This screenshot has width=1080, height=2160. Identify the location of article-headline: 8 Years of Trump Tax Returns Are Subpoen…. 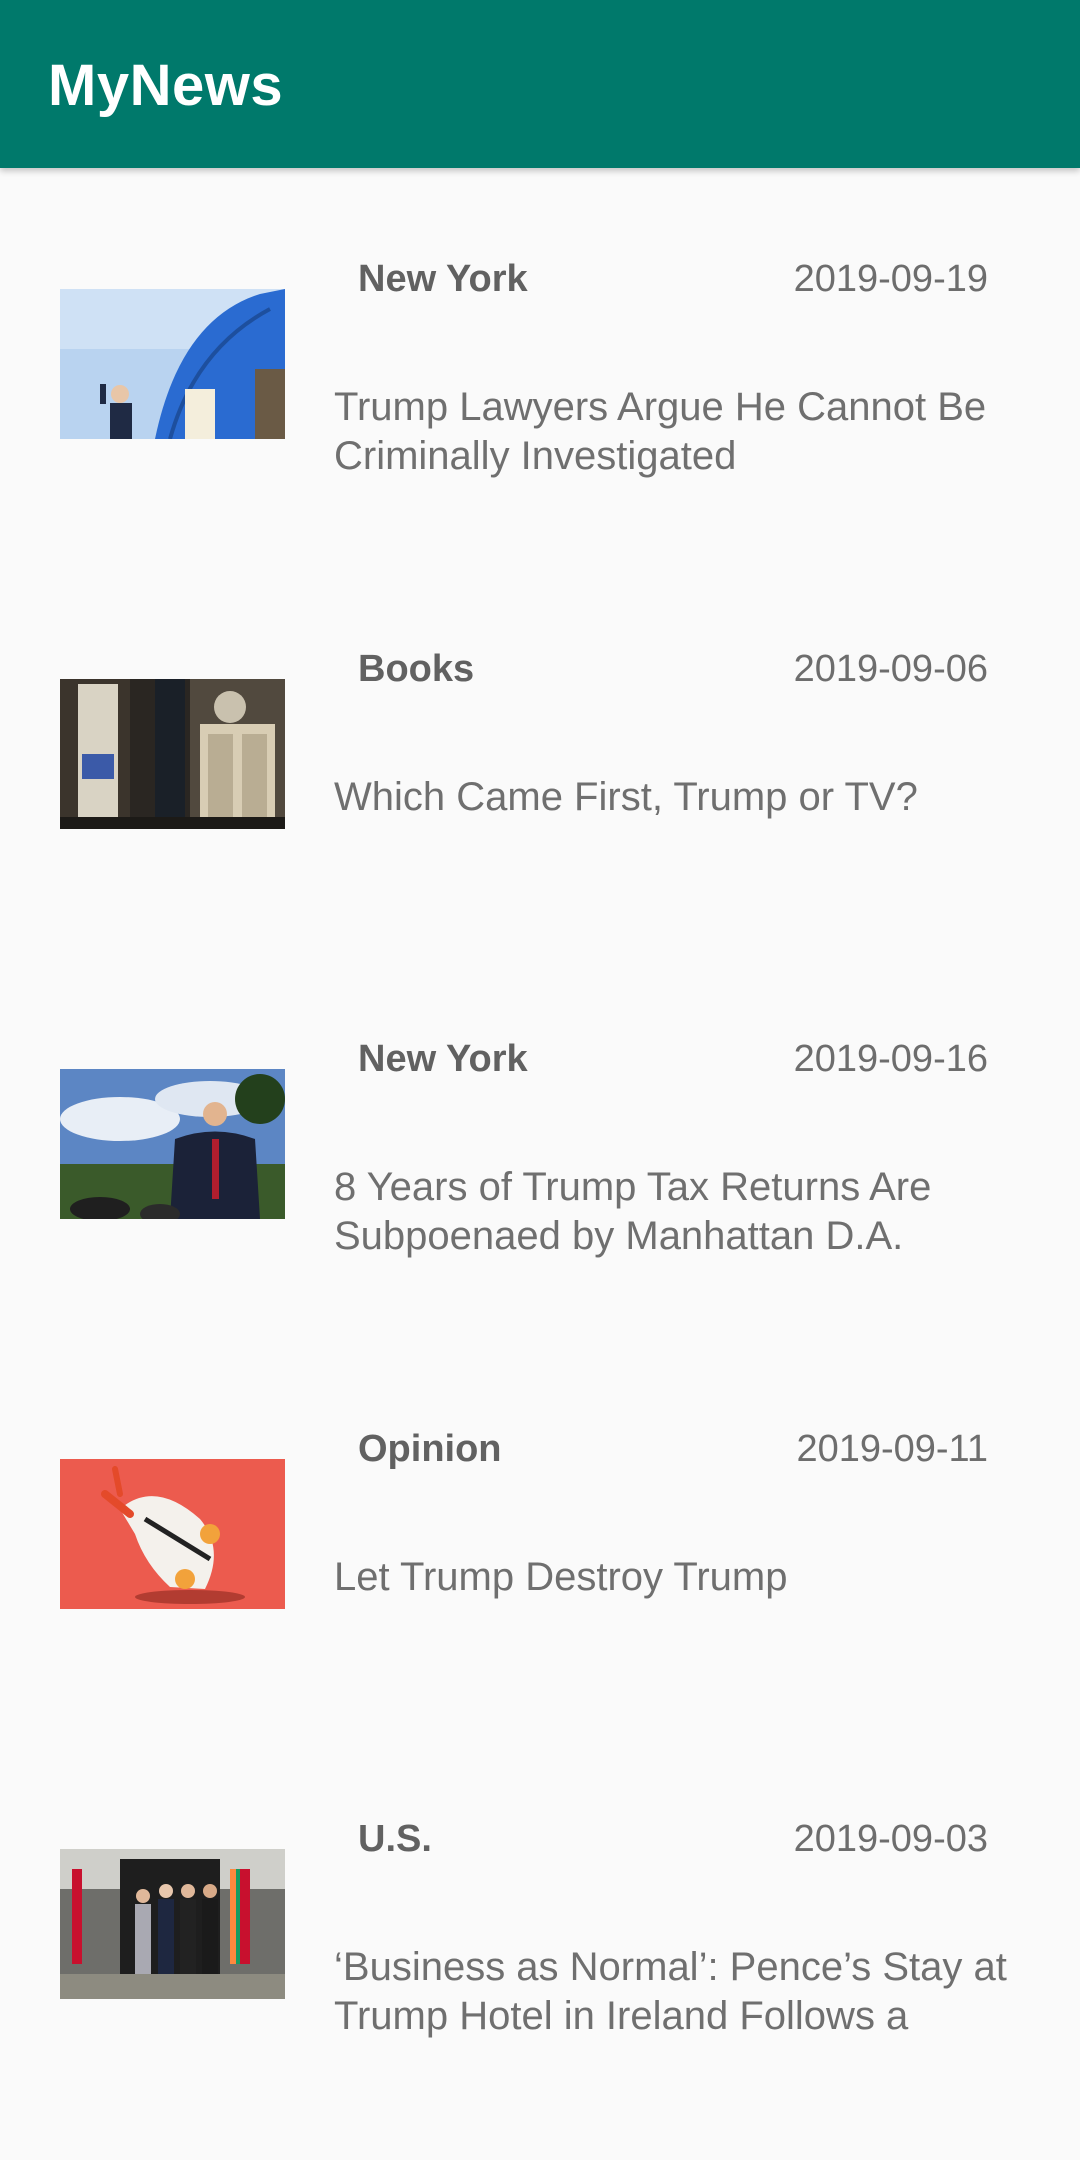
(633, 1211).